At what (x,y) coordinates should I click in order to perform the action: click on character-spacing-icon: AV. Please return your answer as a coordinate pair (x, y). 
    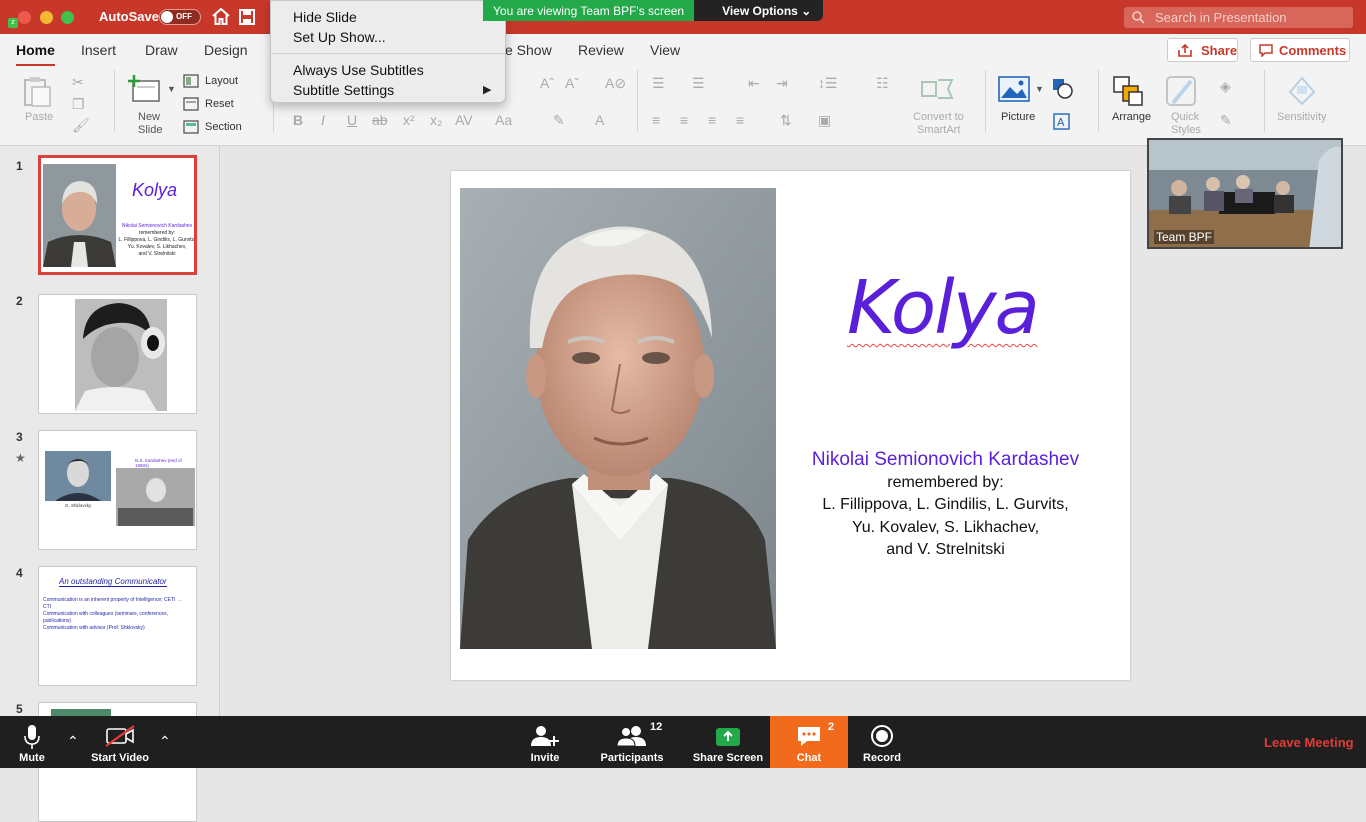
    Looking at the image, I should click on (464, 120).